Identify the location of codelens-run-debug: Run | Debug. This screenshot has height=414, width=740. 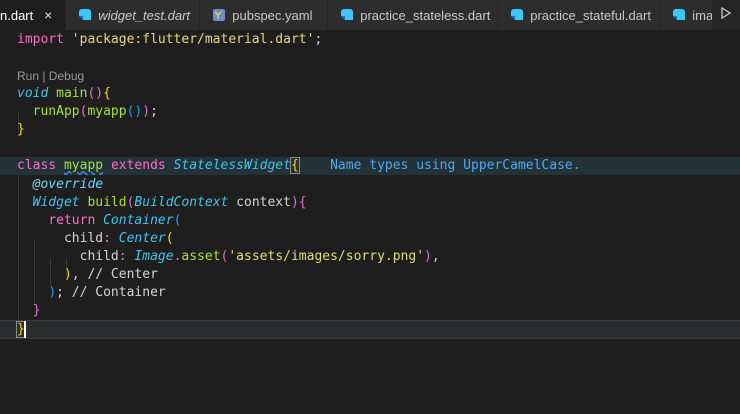
(378, 76).